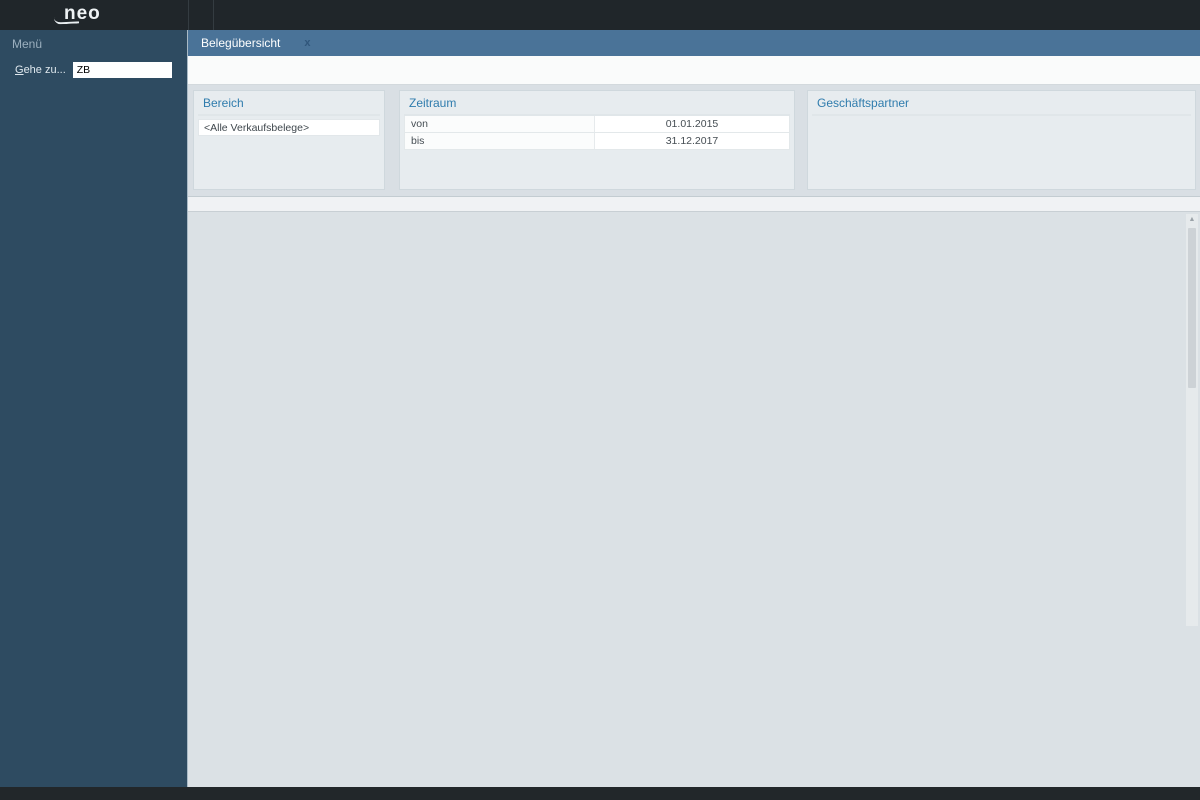  What do you see at coordinates (1192, 308) in the screenshot?
I see `scrollbar-thumb` at bounding box center [1192, 308].